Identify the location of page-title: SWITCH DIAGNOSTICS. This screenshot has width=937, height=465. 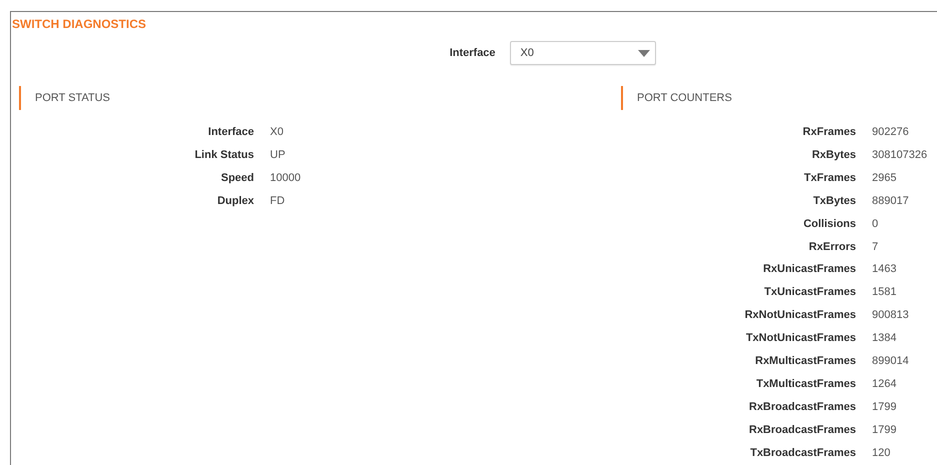
(79, 23).